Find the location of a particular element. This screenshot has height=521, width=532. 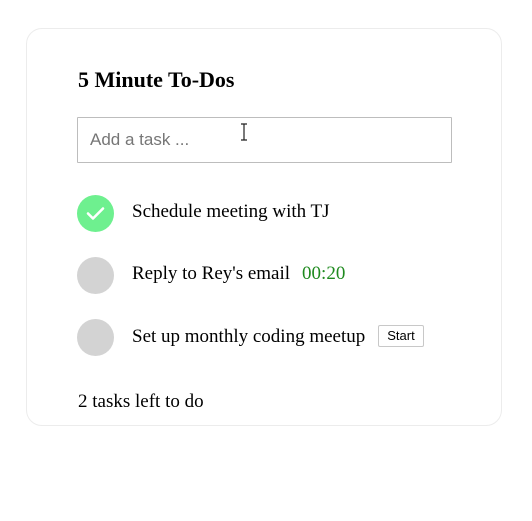

task-label: Set up monthly coding meetup is located at coordinates (249, 336).